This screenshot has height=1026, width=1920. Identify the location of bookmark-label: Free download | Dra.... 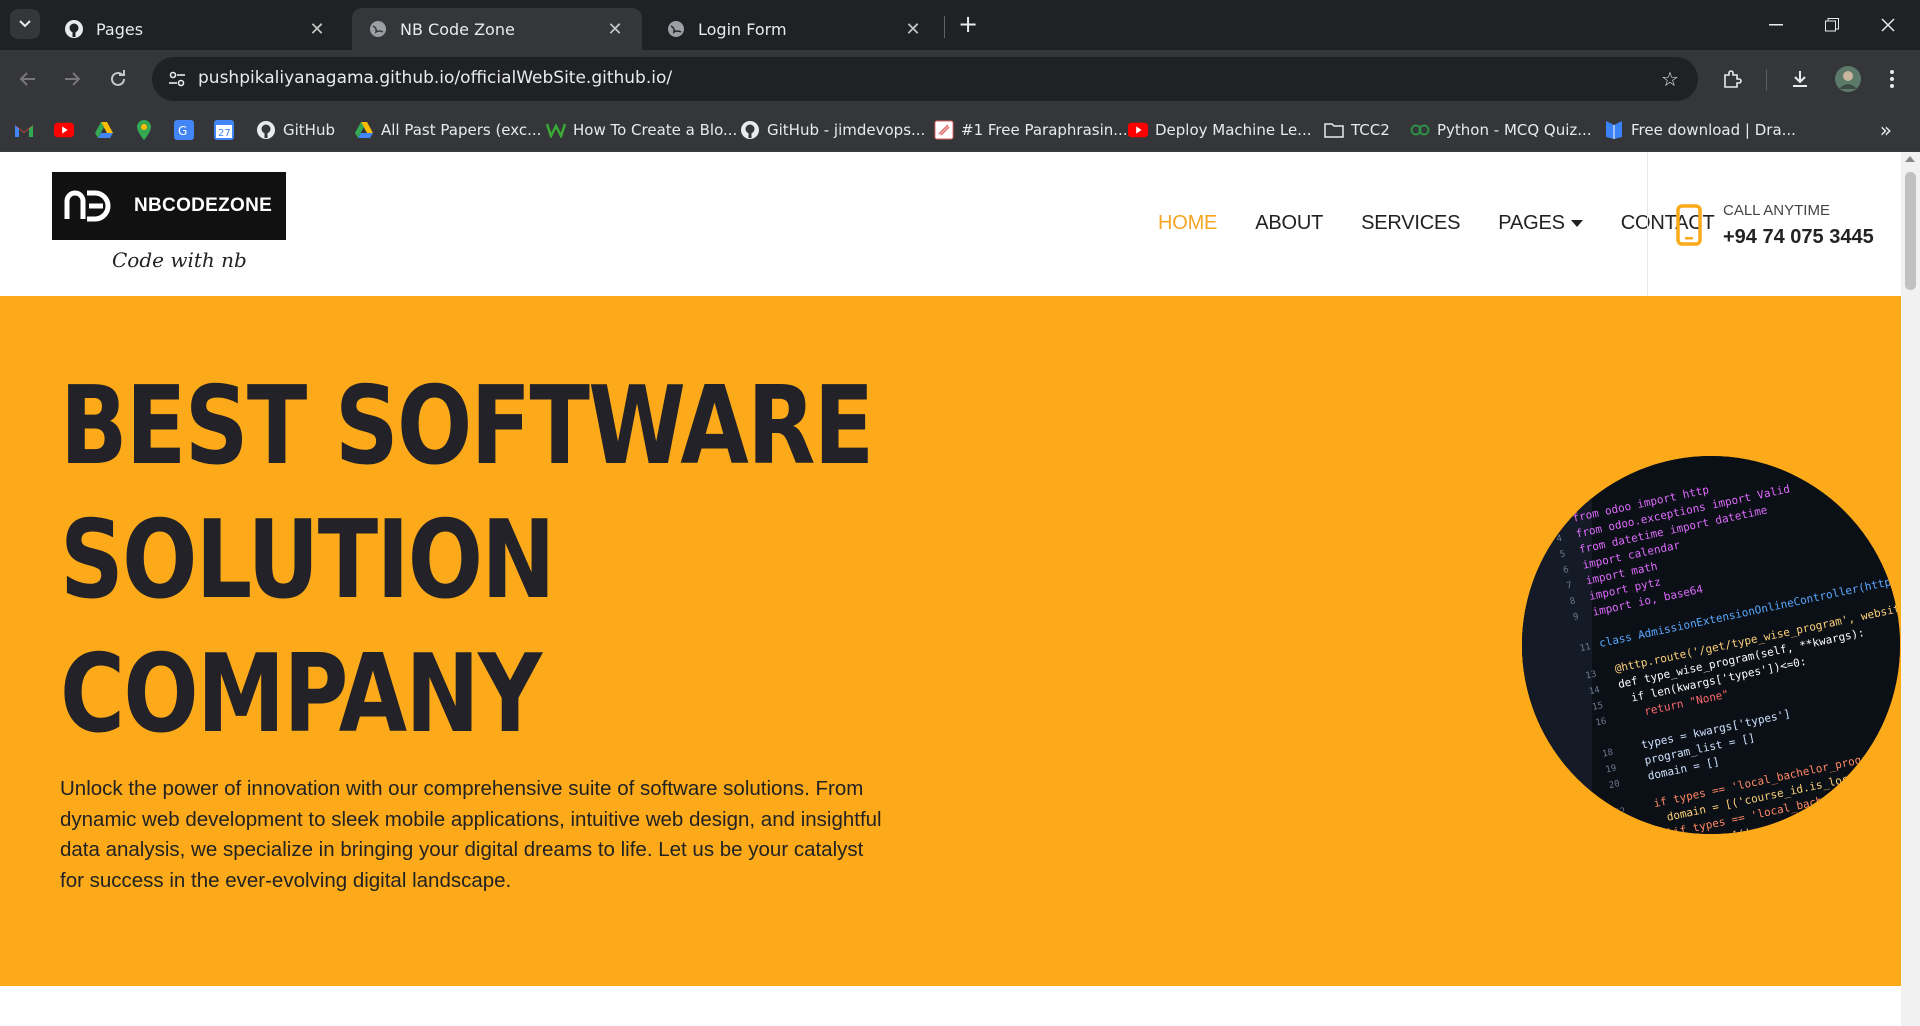
(1713, 130).